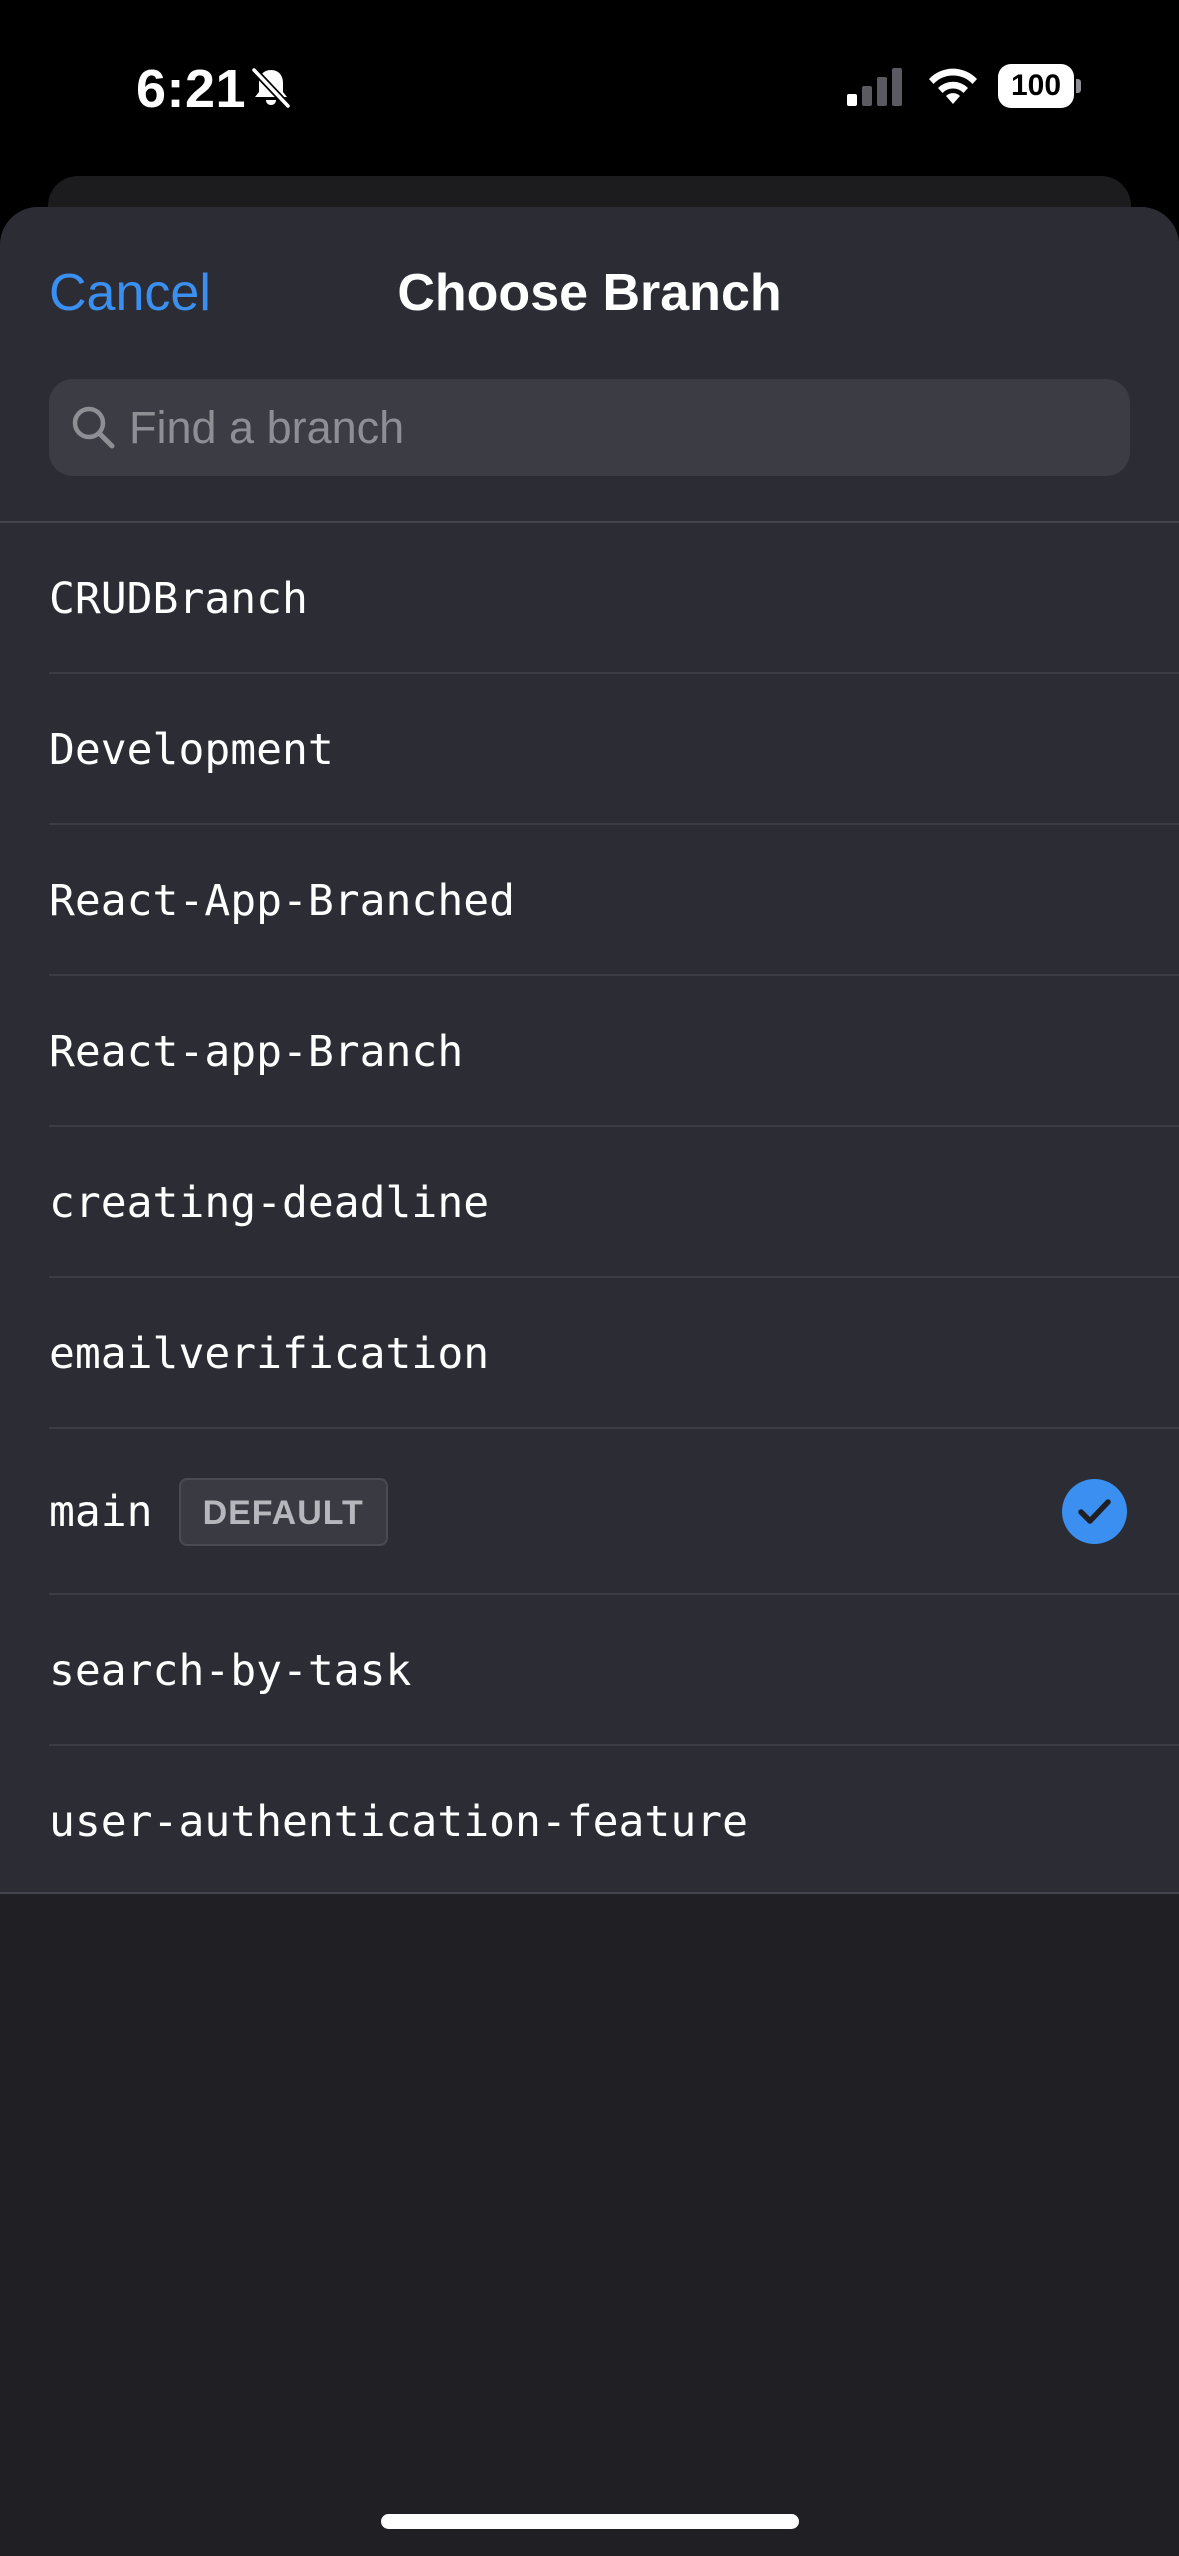  Describe the element at coordinates (256, 1051) in the screenshot. I see `branch-name: React-app-Branch` at that location.